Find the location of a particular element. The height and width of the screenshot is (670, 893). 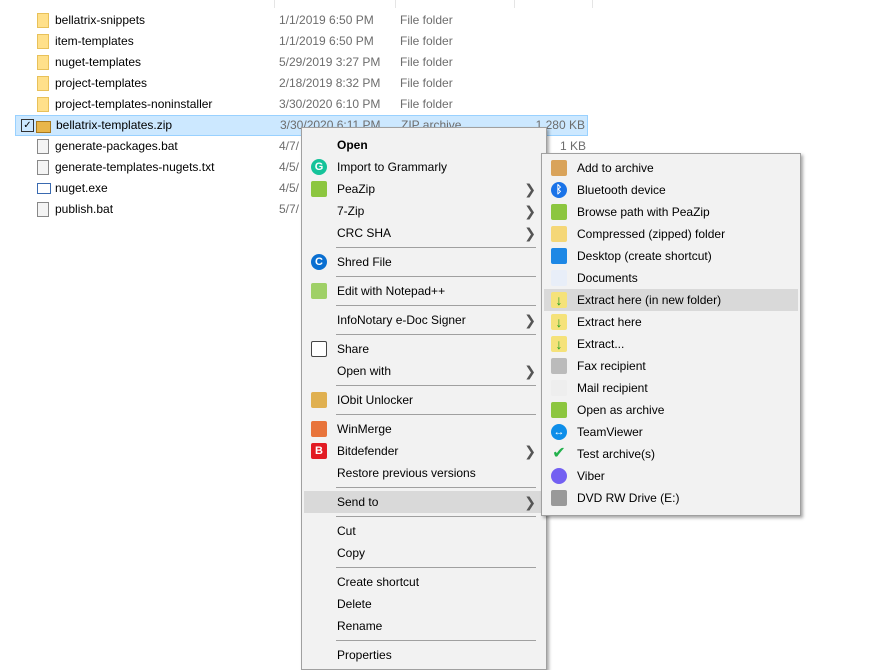

menu-item-import-to-grammarly: G Import to Grammarly is located at coordinates (424, 167).